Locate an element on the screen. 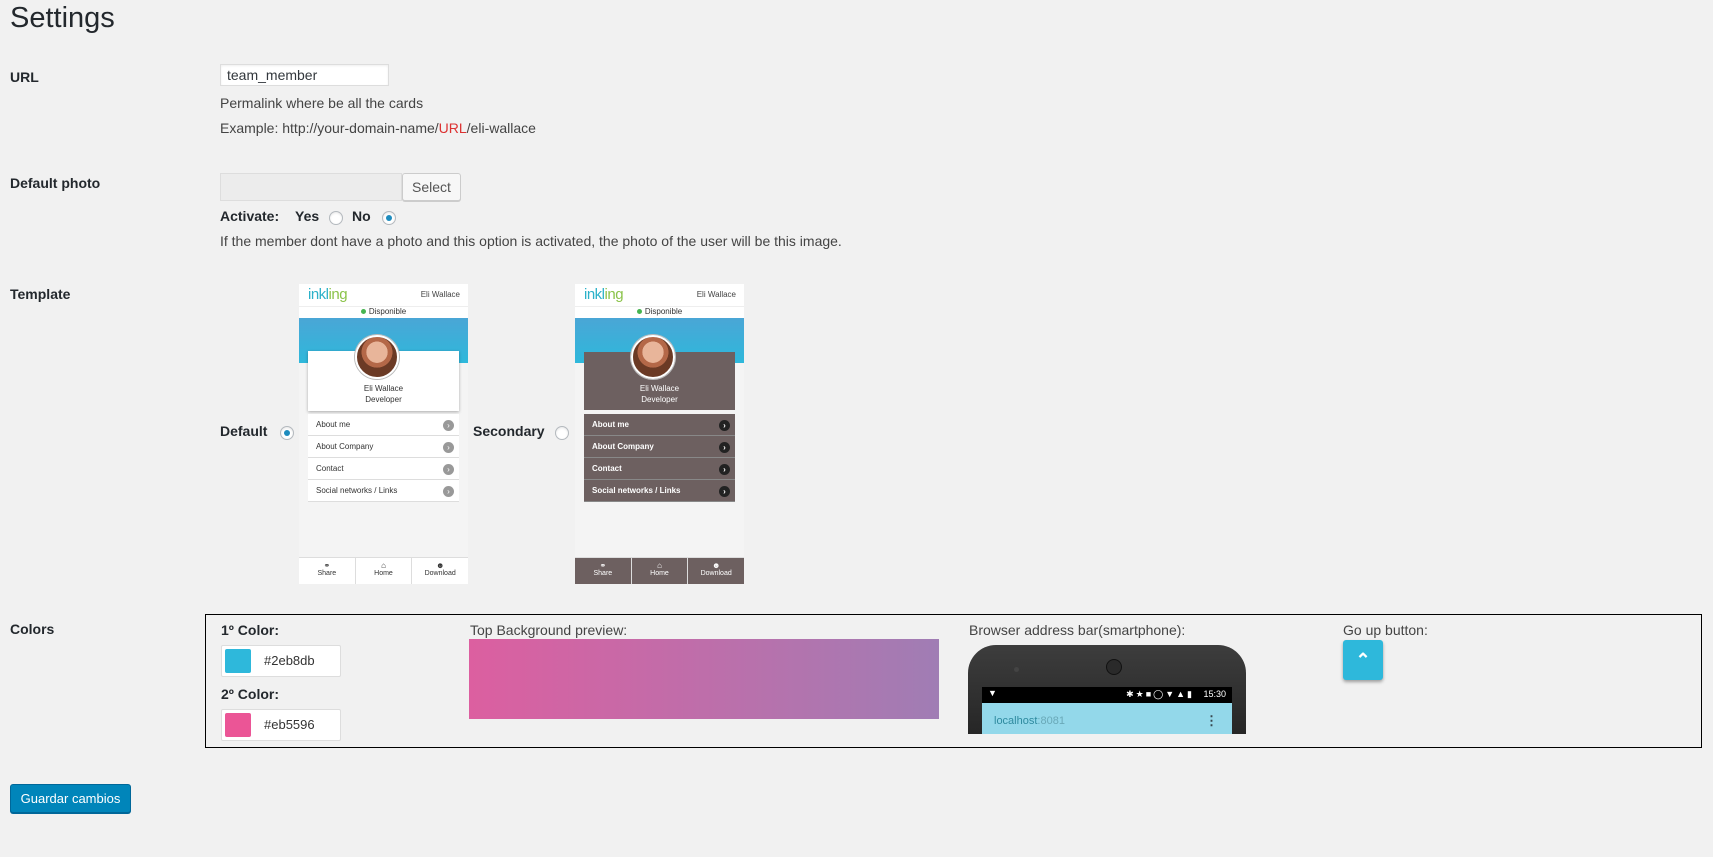 Image resolution: width=1713 pixels, height=857 pixels. phone-body: ▼ ✱★■◯▼▲▮ 15:30 localhost:8081 ⋮ is located at coordinates (1107, 689).